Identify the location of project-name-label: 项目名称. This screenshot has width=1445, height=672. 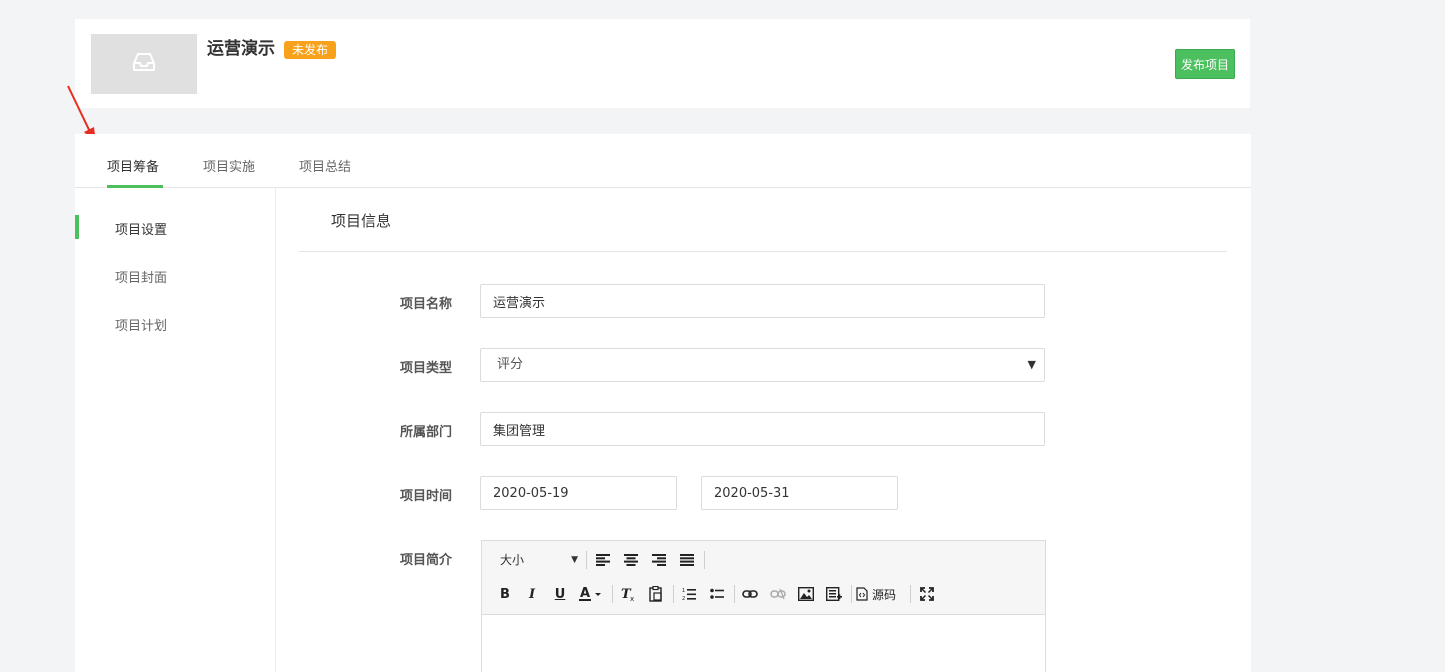
(426, 304).